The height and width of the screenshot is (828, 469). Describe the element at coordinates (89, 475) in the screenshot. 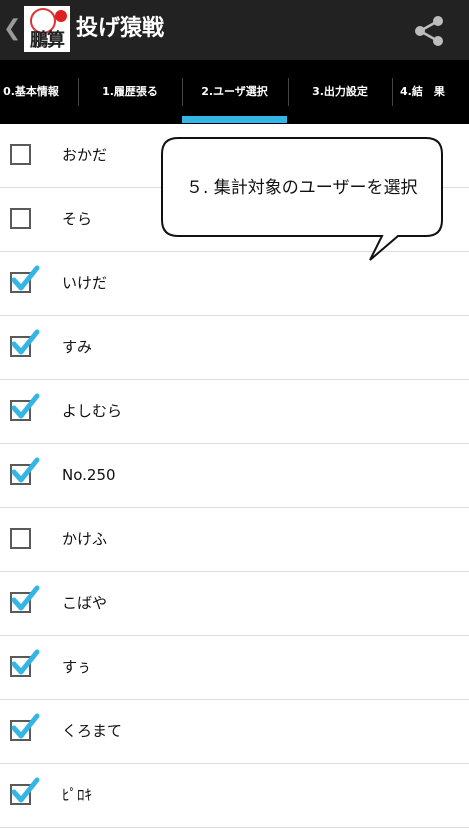

I see `user-name: No.250` at that location.